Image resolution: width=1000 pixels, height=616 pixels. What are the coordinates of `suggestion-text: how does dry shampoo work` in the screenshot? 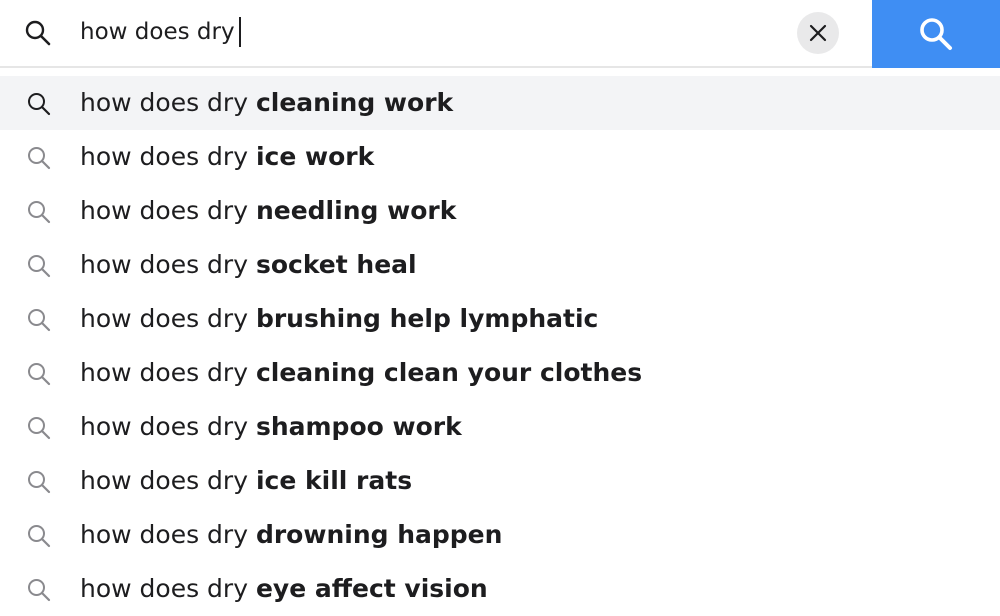 It's located at (271, 427).